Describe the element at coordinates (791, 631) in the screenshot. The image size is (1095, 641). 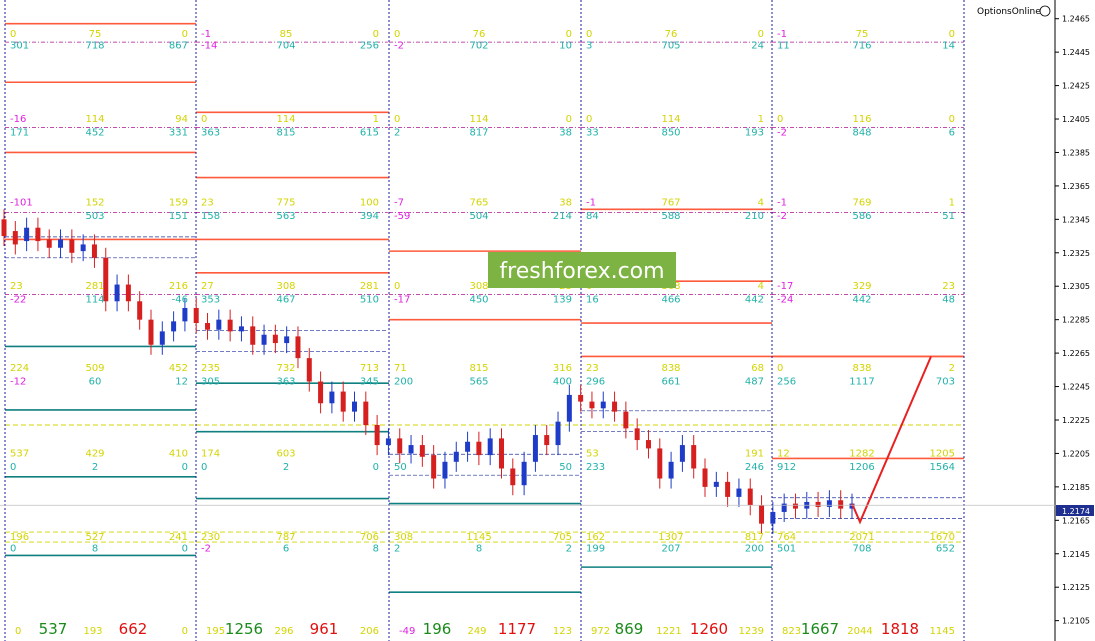
I see `footer-value: 823` at that location.